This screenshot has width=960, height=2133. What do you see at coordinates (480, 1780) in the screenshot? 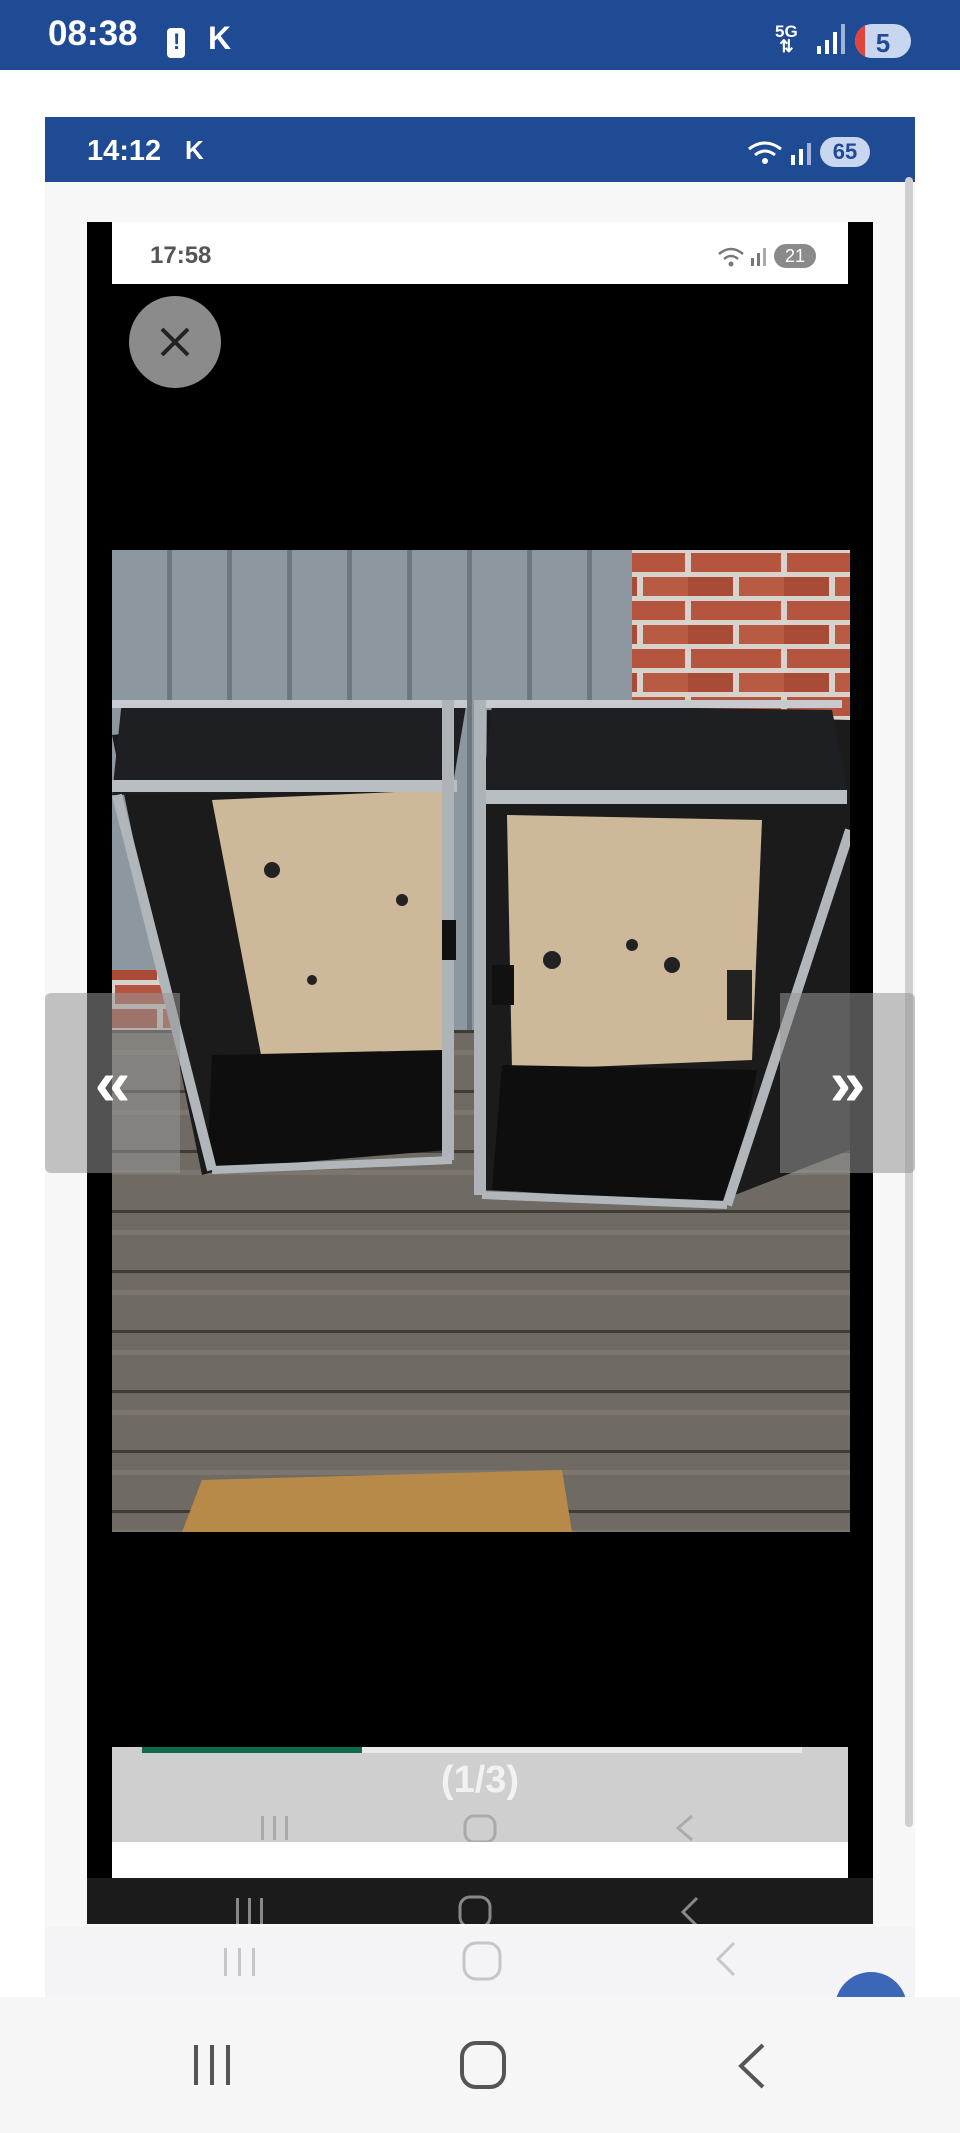
I see `image-counter: (1/3)` at bounding box center [480, 1780].